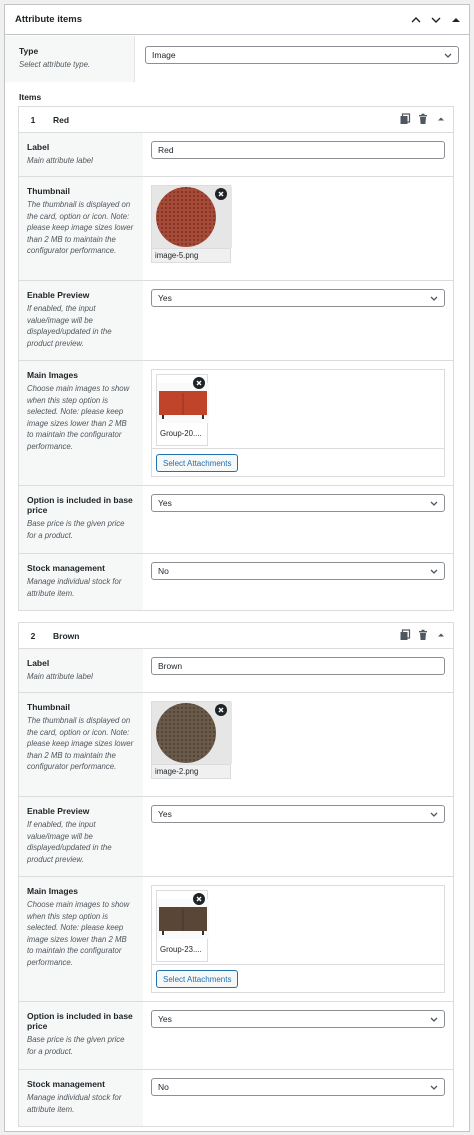 Image resolution: width=474 pixels, height=1135 pixels. What do you see at coordinates (33, 119) in the screenshot?
I see `item-number: 1` at bounding box center [33, 119].